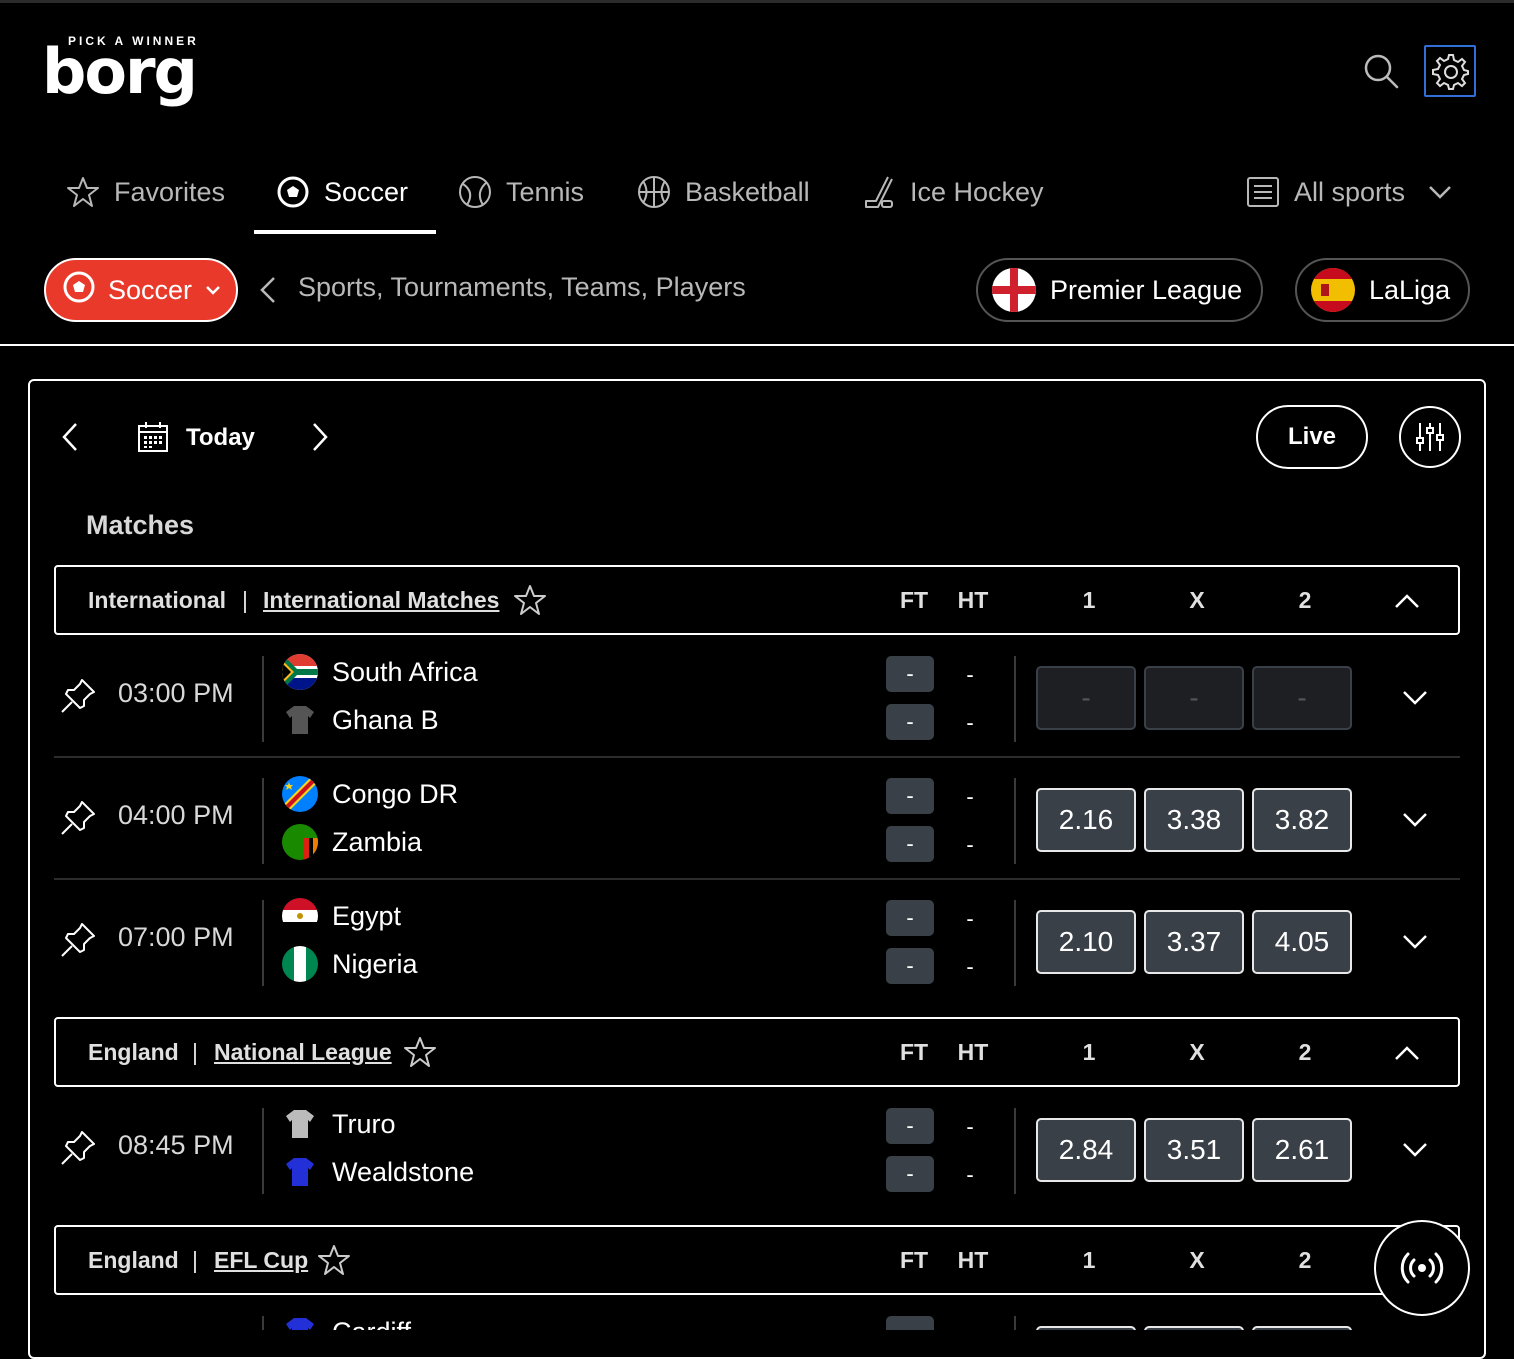 This screenshot has height=1359, width=1514. What do you see at coordinates (366, 191) in the screenshot?
I see `tab-label: Soccer` at bounding box center [366, 191].